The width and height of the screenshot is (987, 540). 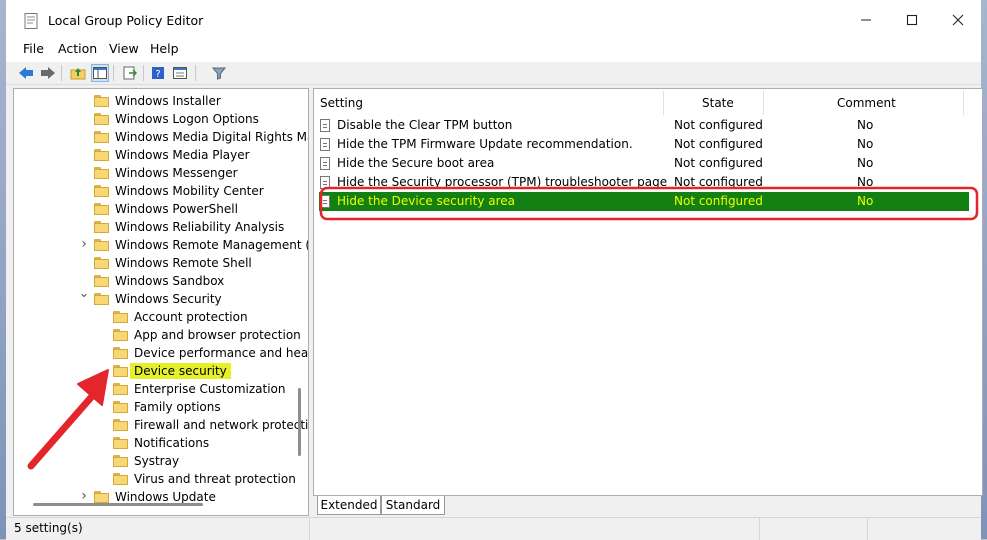 I want to click on tree-item-label: Firewall and network protectio, so click(x=221, y=425).